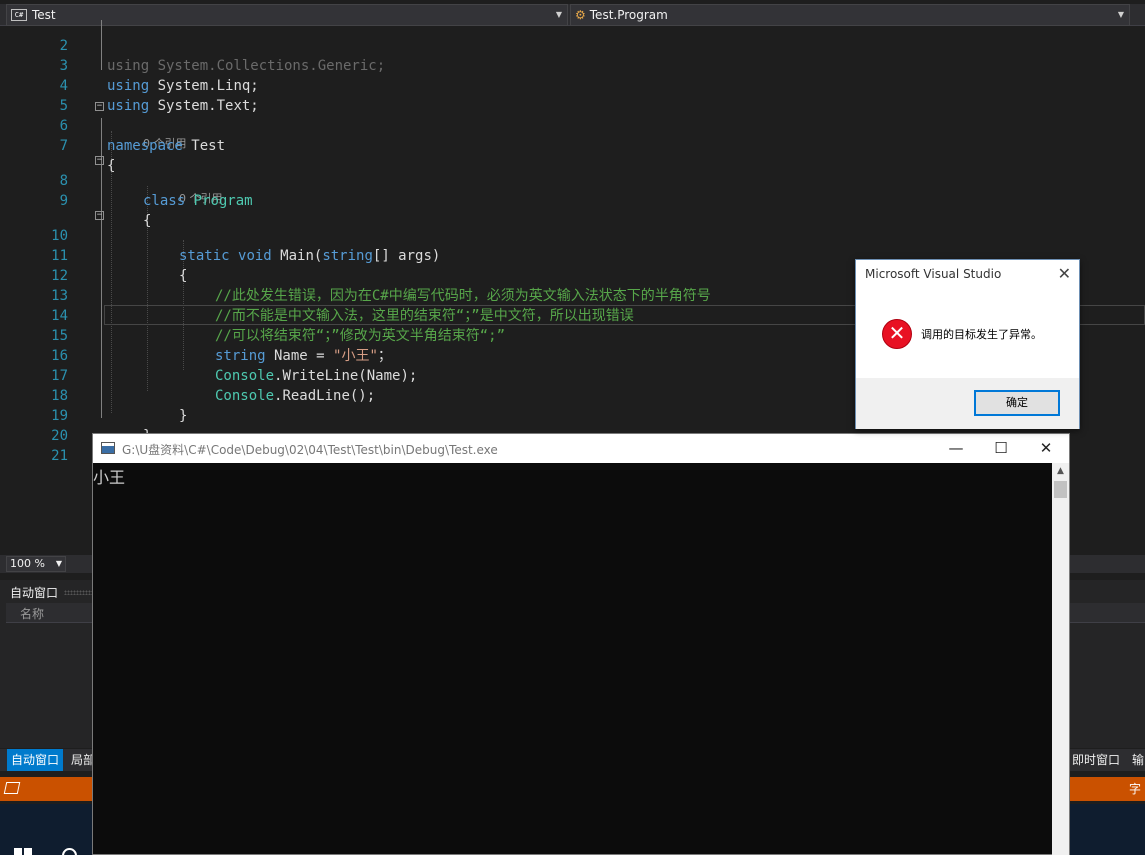 The width and height of the screenshot is (1145, 855). Describe the element at coordinates (1060, 471) in the screenshot. I see `scroll-up-icon: ▲` at that location.